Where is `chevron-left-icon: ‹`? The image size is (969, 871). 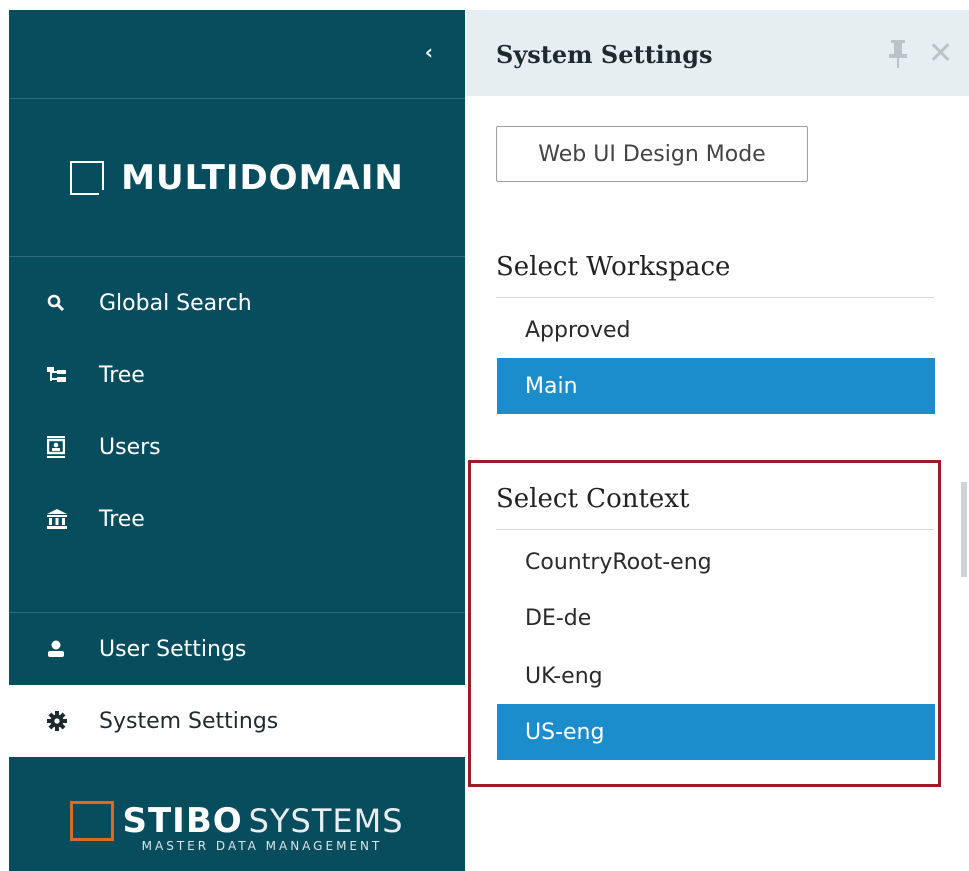
chevron-left-icon: ‹ is located at coordinates (429, 52).